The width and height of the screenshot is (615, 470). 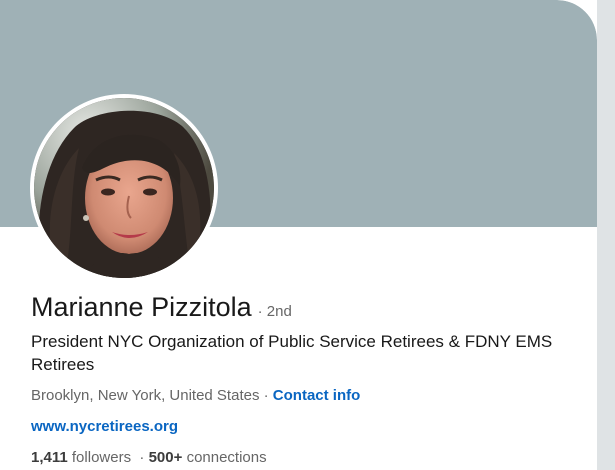 I want to click on connection-degree: · 2nd, so click(x=275, y=311).